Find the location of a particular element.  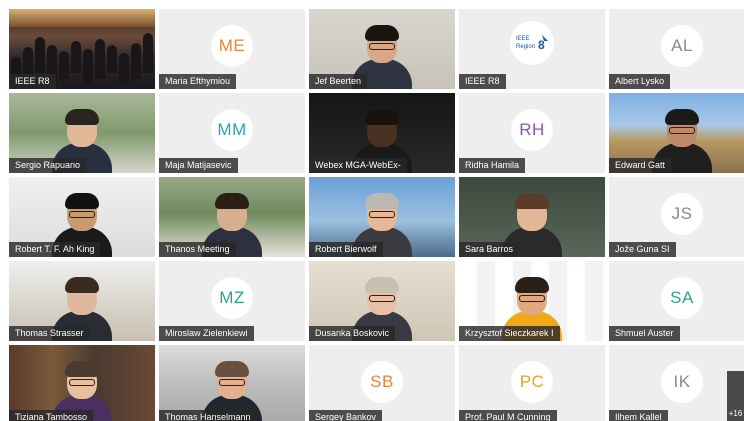

ieee-region8-logo-icon: IEEE Region 8 is located at coordinates (532, 42).